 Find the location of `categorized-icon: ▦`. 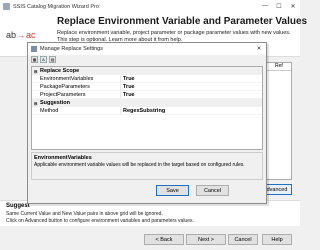

categorized-icon: ▦ is located at coordinates (34, 59).